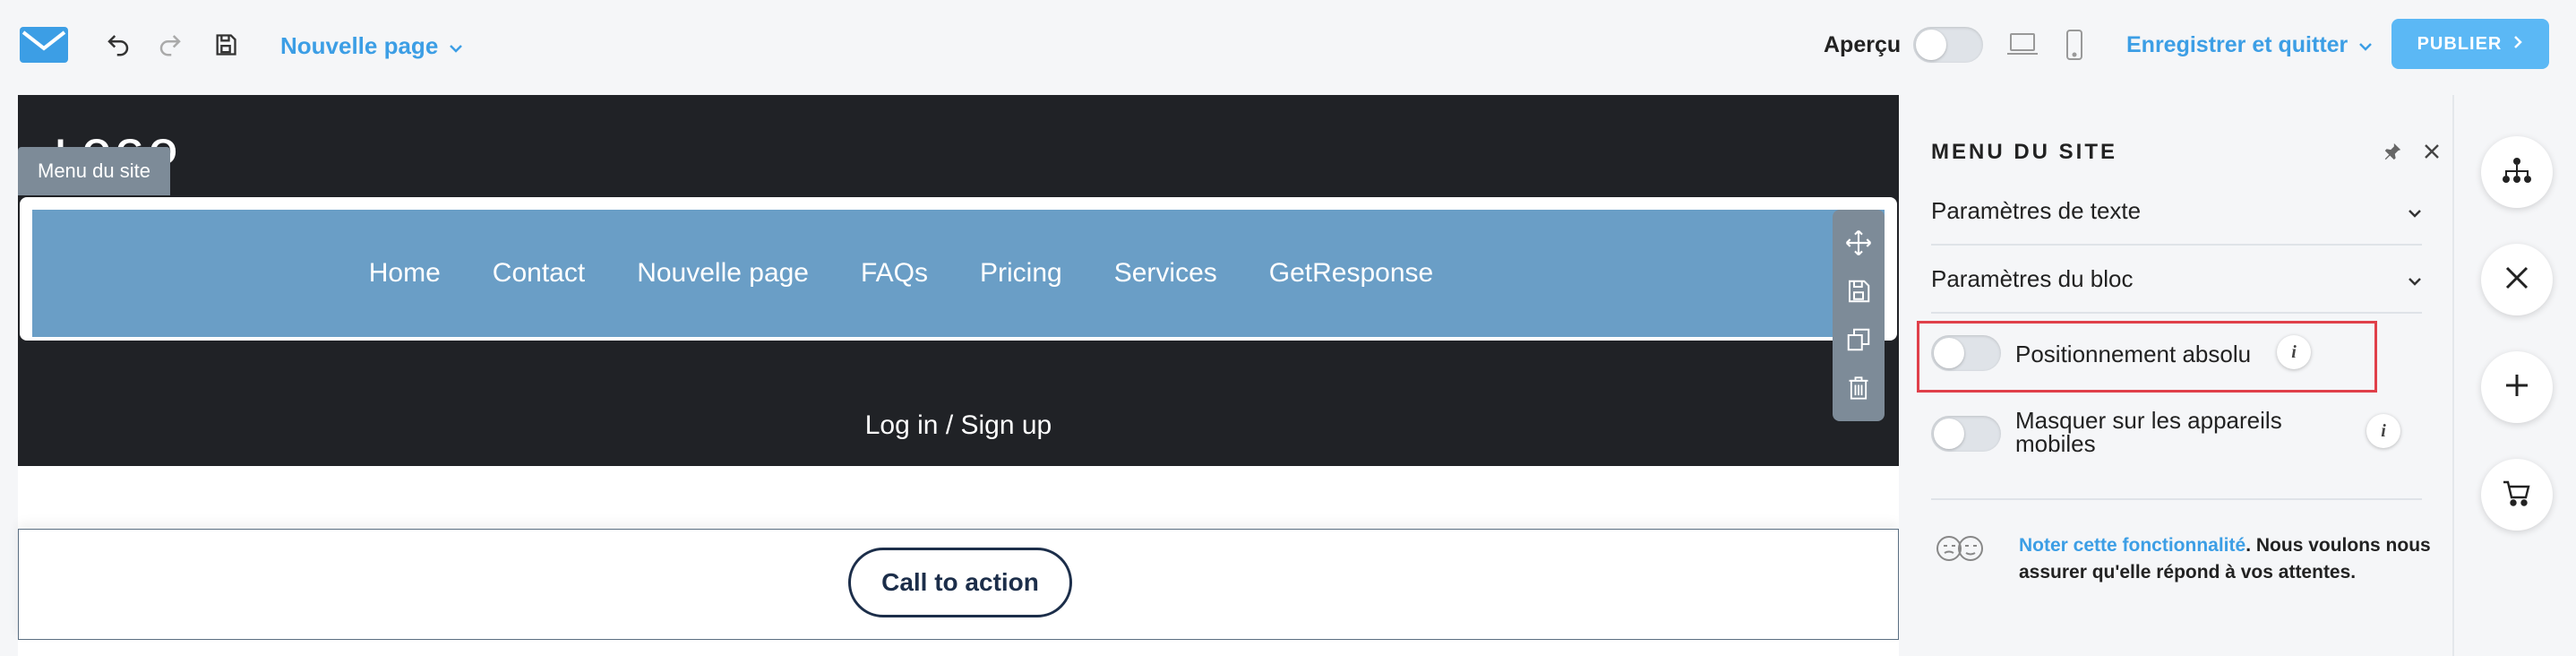 This screenshot has width=2576, height=656. What do you see at coordinates (1858, 291) in the screenshot?
I see `save-block-icon` at bounding box center [1858, 291].